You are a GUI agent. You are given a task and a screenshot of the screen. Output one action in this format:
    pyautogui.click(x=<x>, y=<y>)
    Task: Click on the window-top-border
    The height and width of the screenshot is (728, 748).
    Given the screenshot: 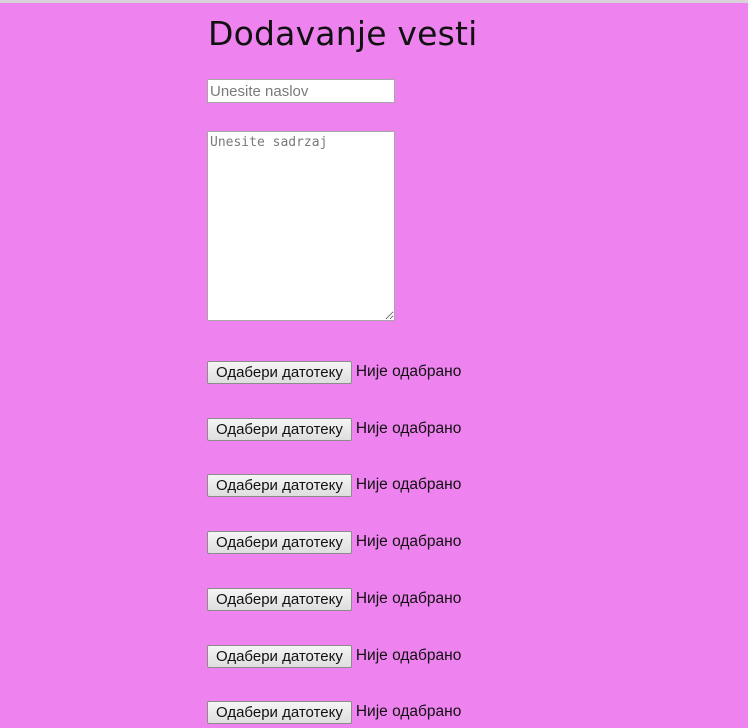 What is the action you would take?
    pyautogui.click(x=374, y=1)
    